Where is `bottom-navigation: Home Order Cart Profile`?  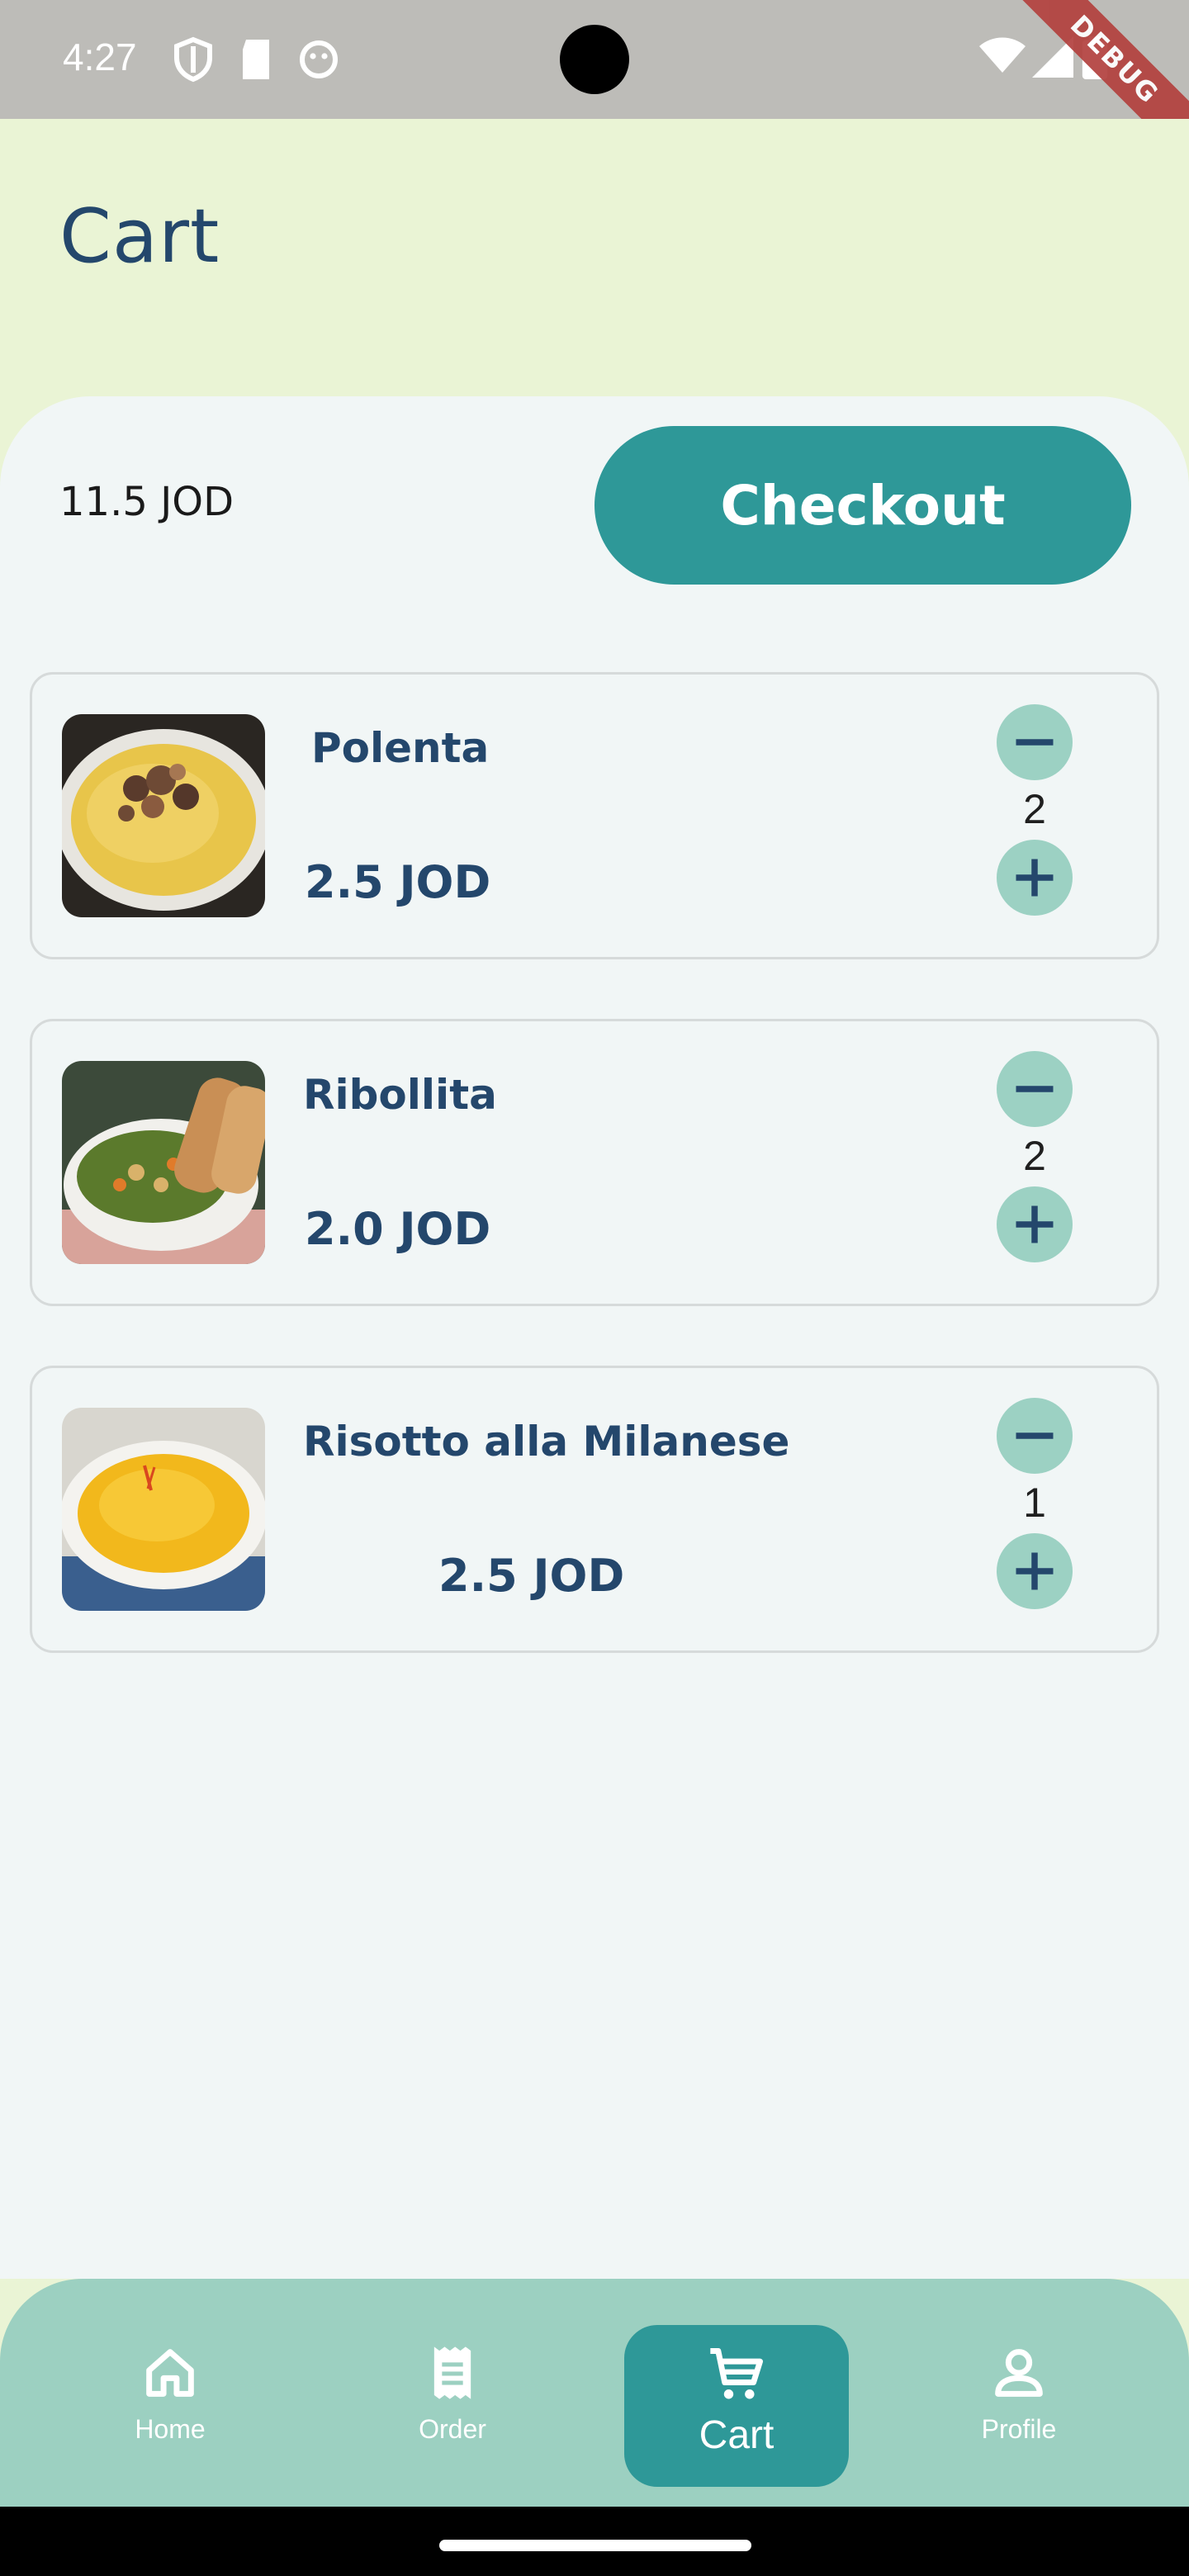
bottom-navigation: Home Order Cart Profile is located at coordinates (594, 2393).